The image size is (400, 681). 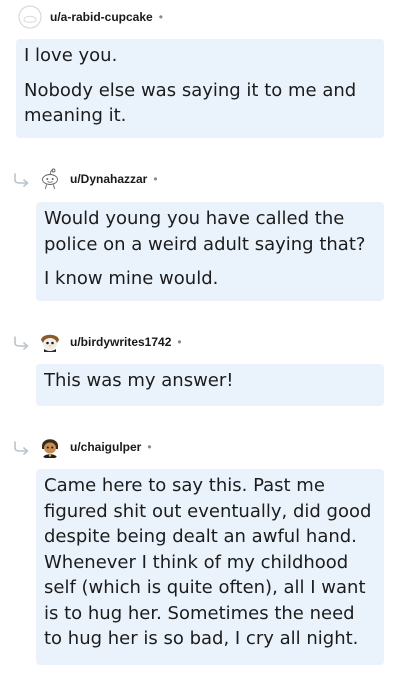 What do you see at coordinates (30, 17) in the screenshot?
I see `snoo-outline-avatar-icon` at bounding box center [30, 17].